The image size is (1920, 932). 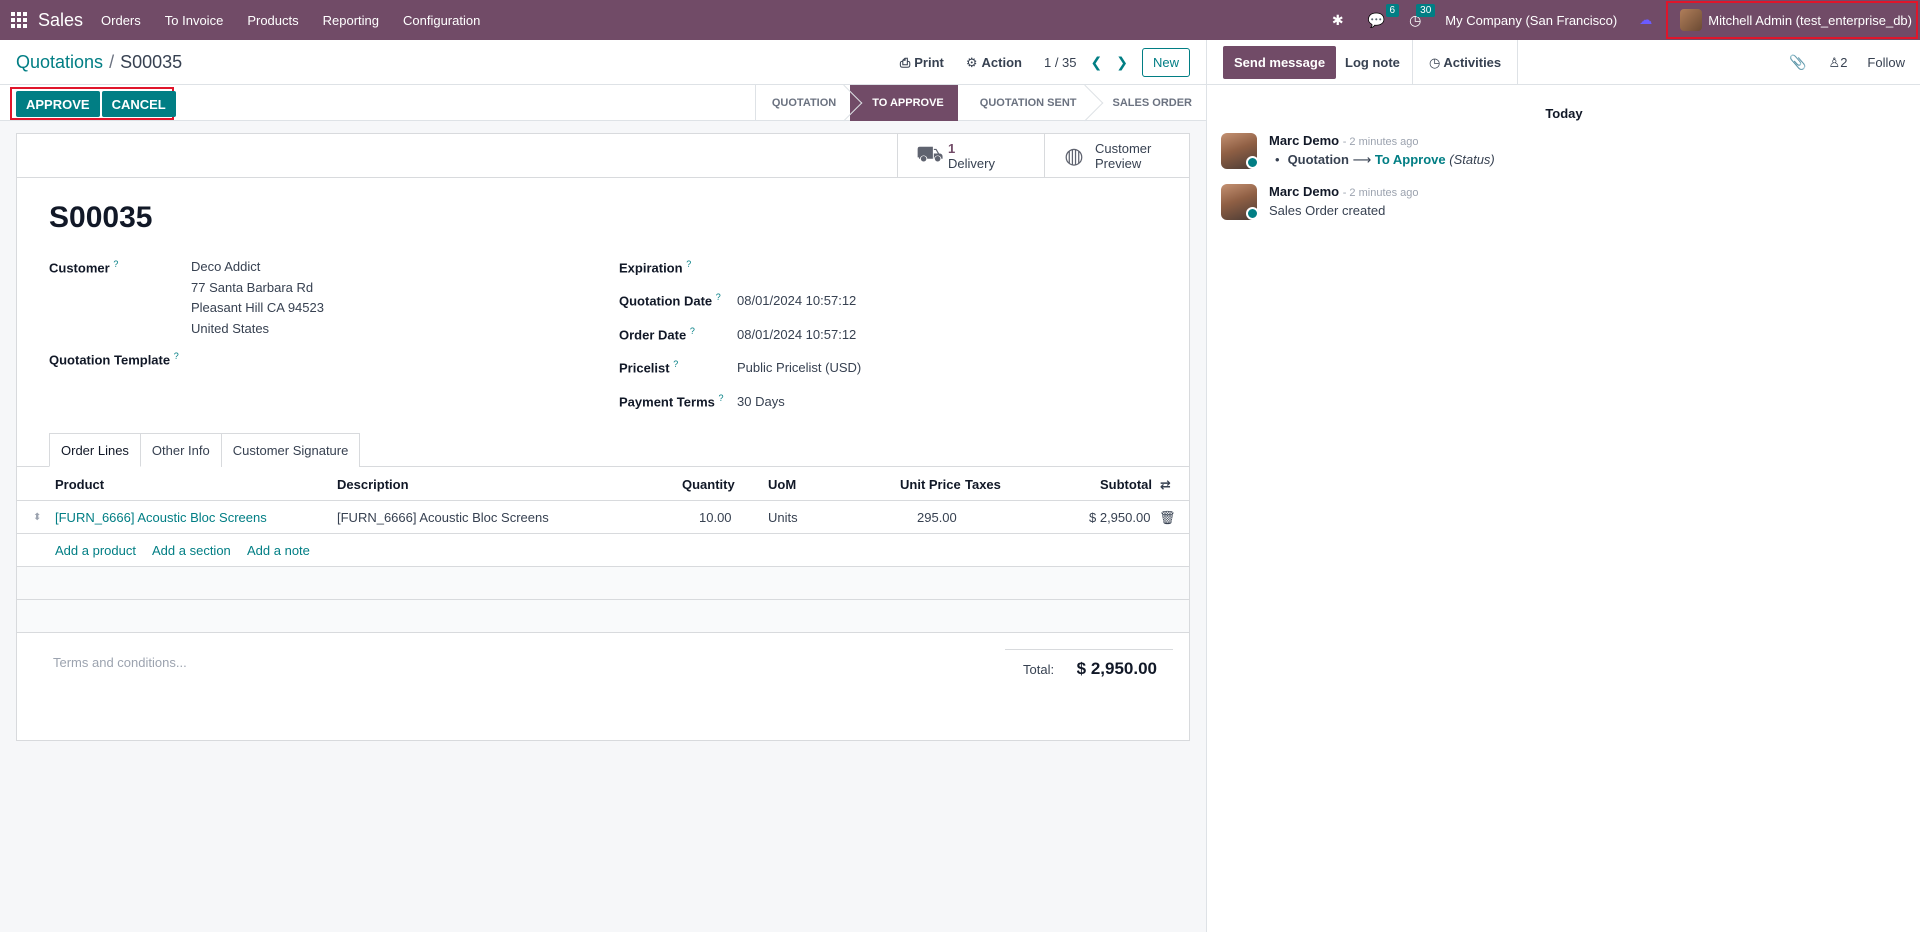 I want to click on menu-to-invoice: To Invoice, so click(x=194, y=20).